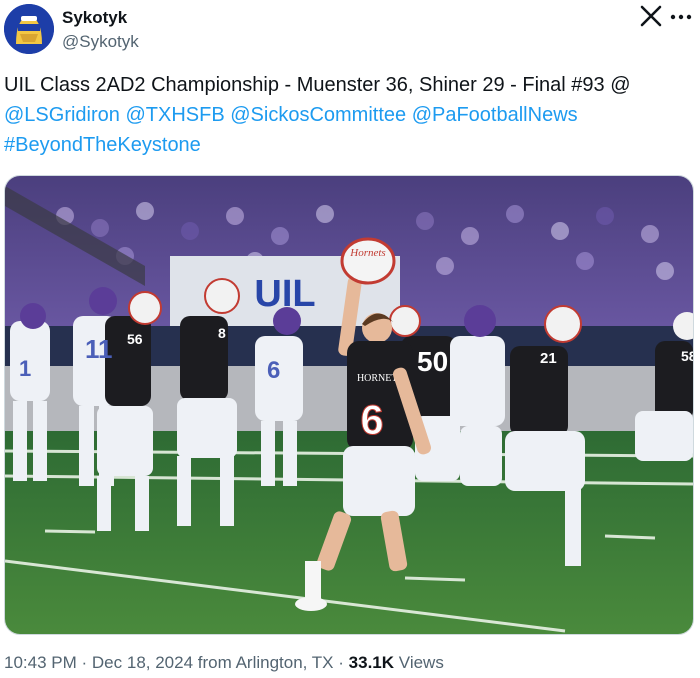  I want to click on mention-link: @TXHSFB, so click(174, 115).